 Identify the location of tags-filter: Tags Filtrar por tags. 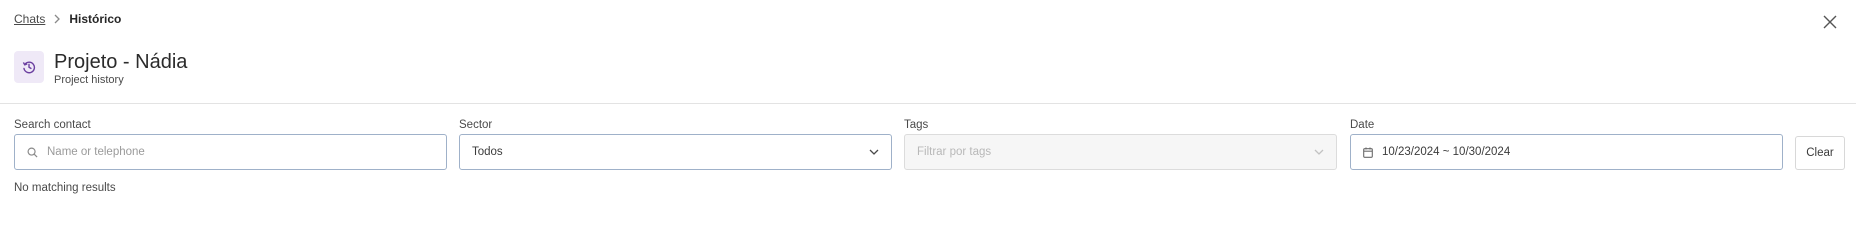
(1120, 144).